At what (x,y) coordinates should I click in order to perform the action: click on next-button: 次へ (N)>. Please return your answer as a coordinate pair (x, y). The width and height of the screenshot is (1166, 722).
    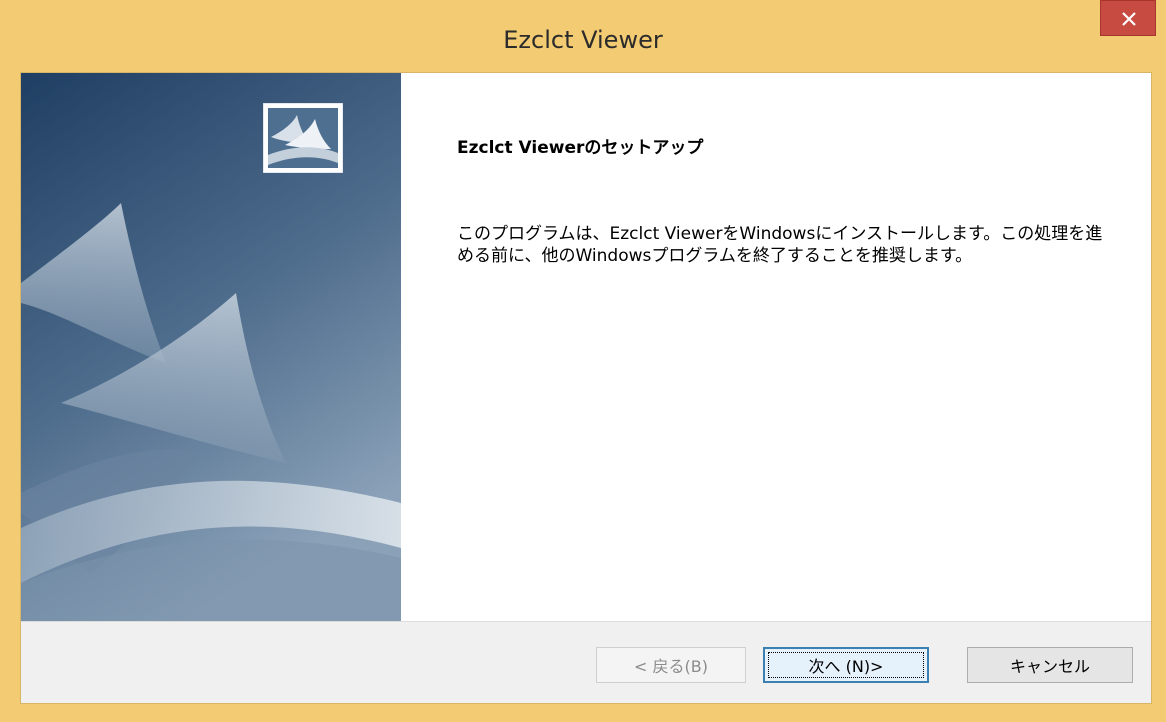
    Looking at the image, I should click on (846, 665).